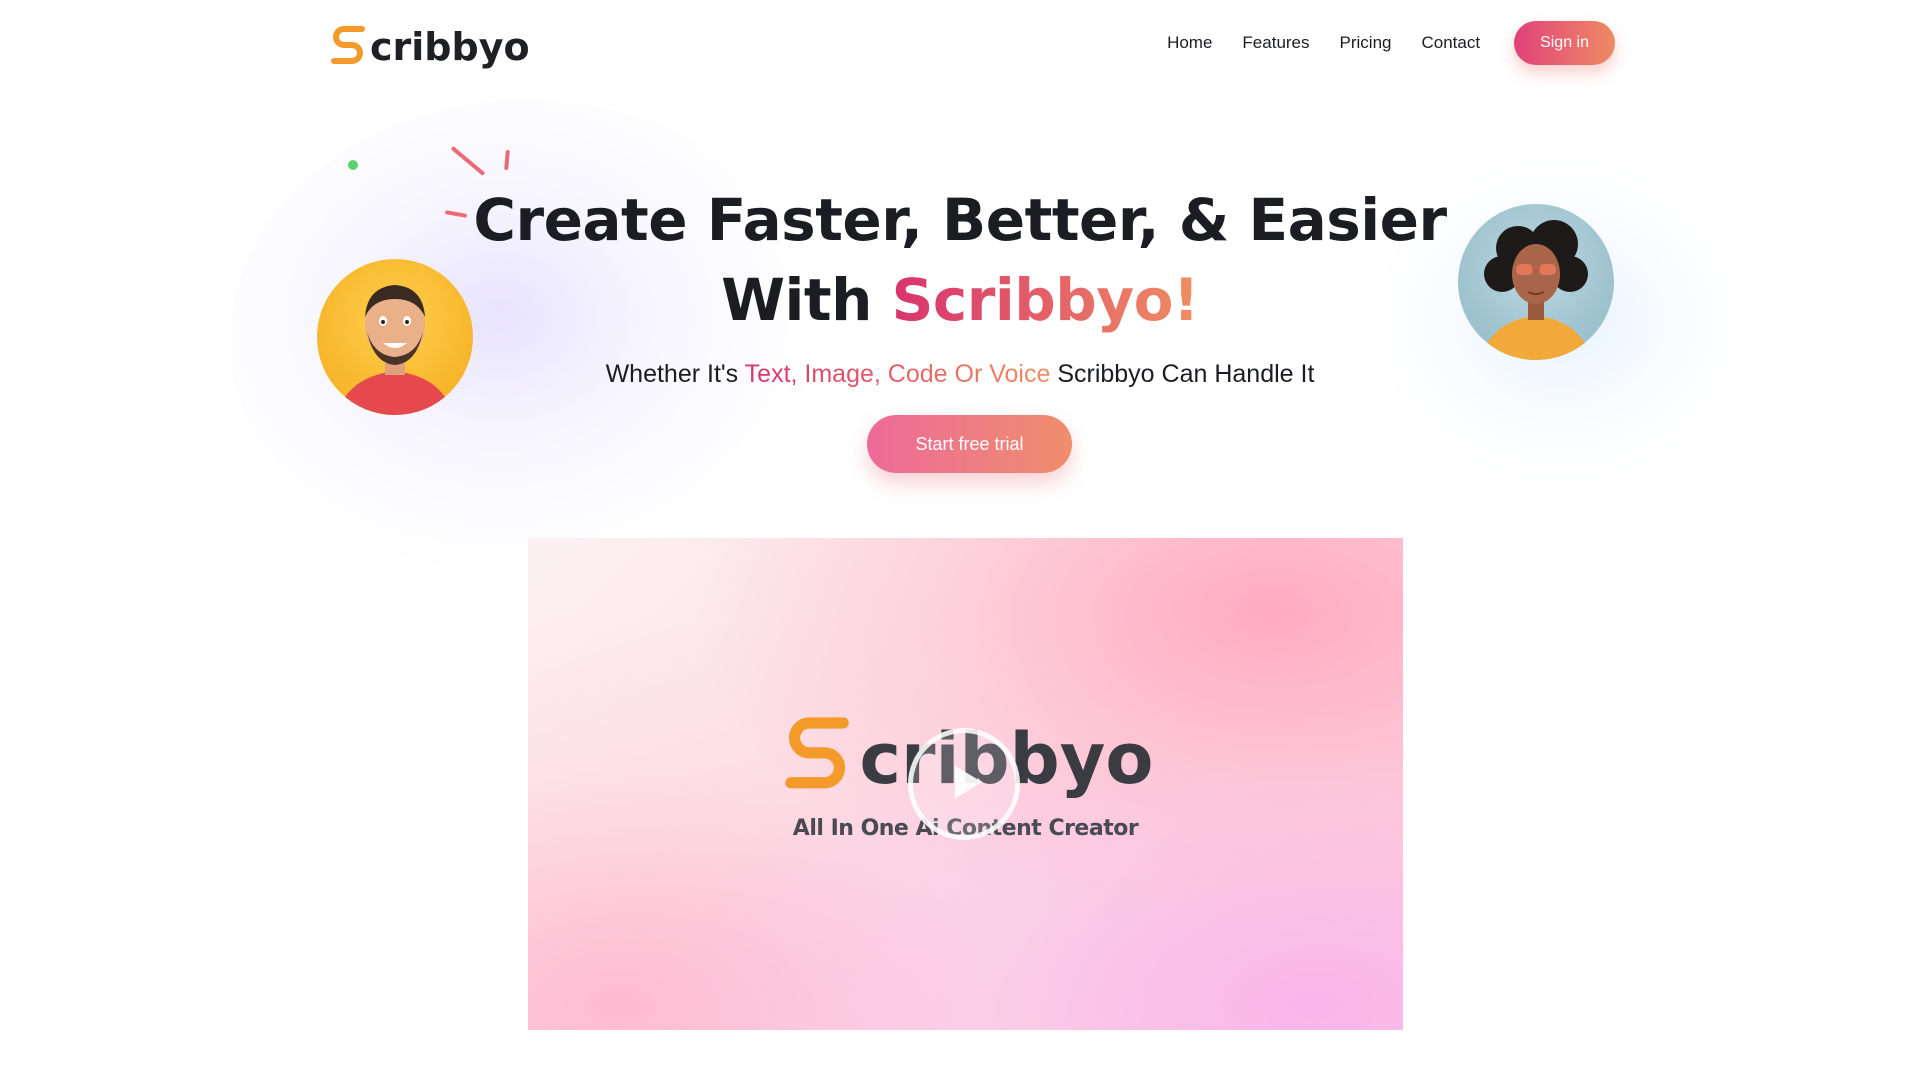 This screenshot has width=1920, height=1080. Describe the element at coordinates (1564, 43) in the screenshot. I see `sign-in-button: Sign in` at that location.